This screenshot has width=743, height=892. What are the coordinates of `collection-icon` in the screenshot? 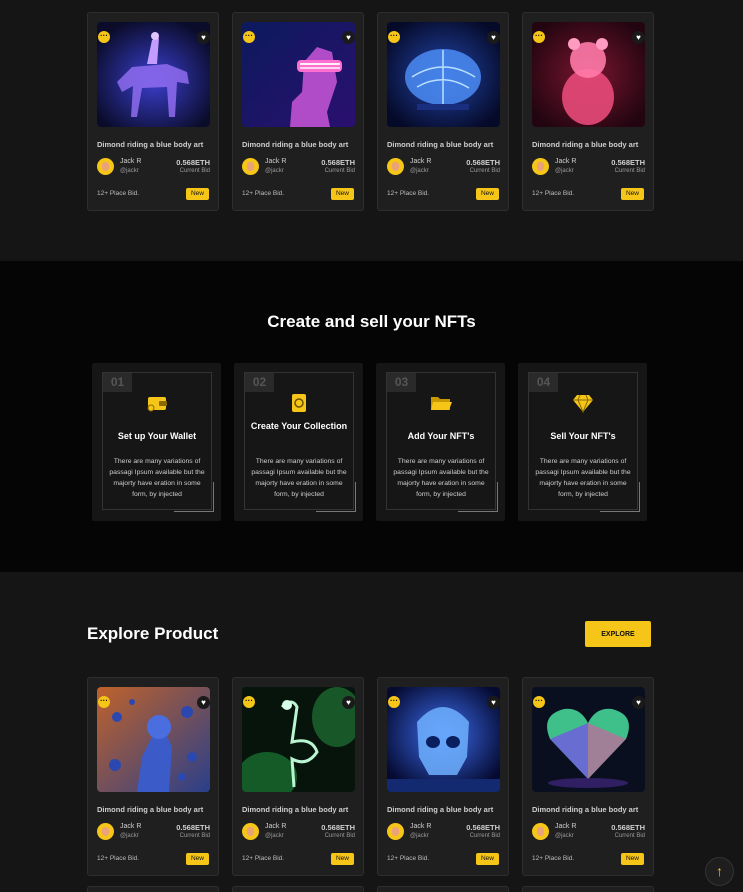 It's located at (299, 403).